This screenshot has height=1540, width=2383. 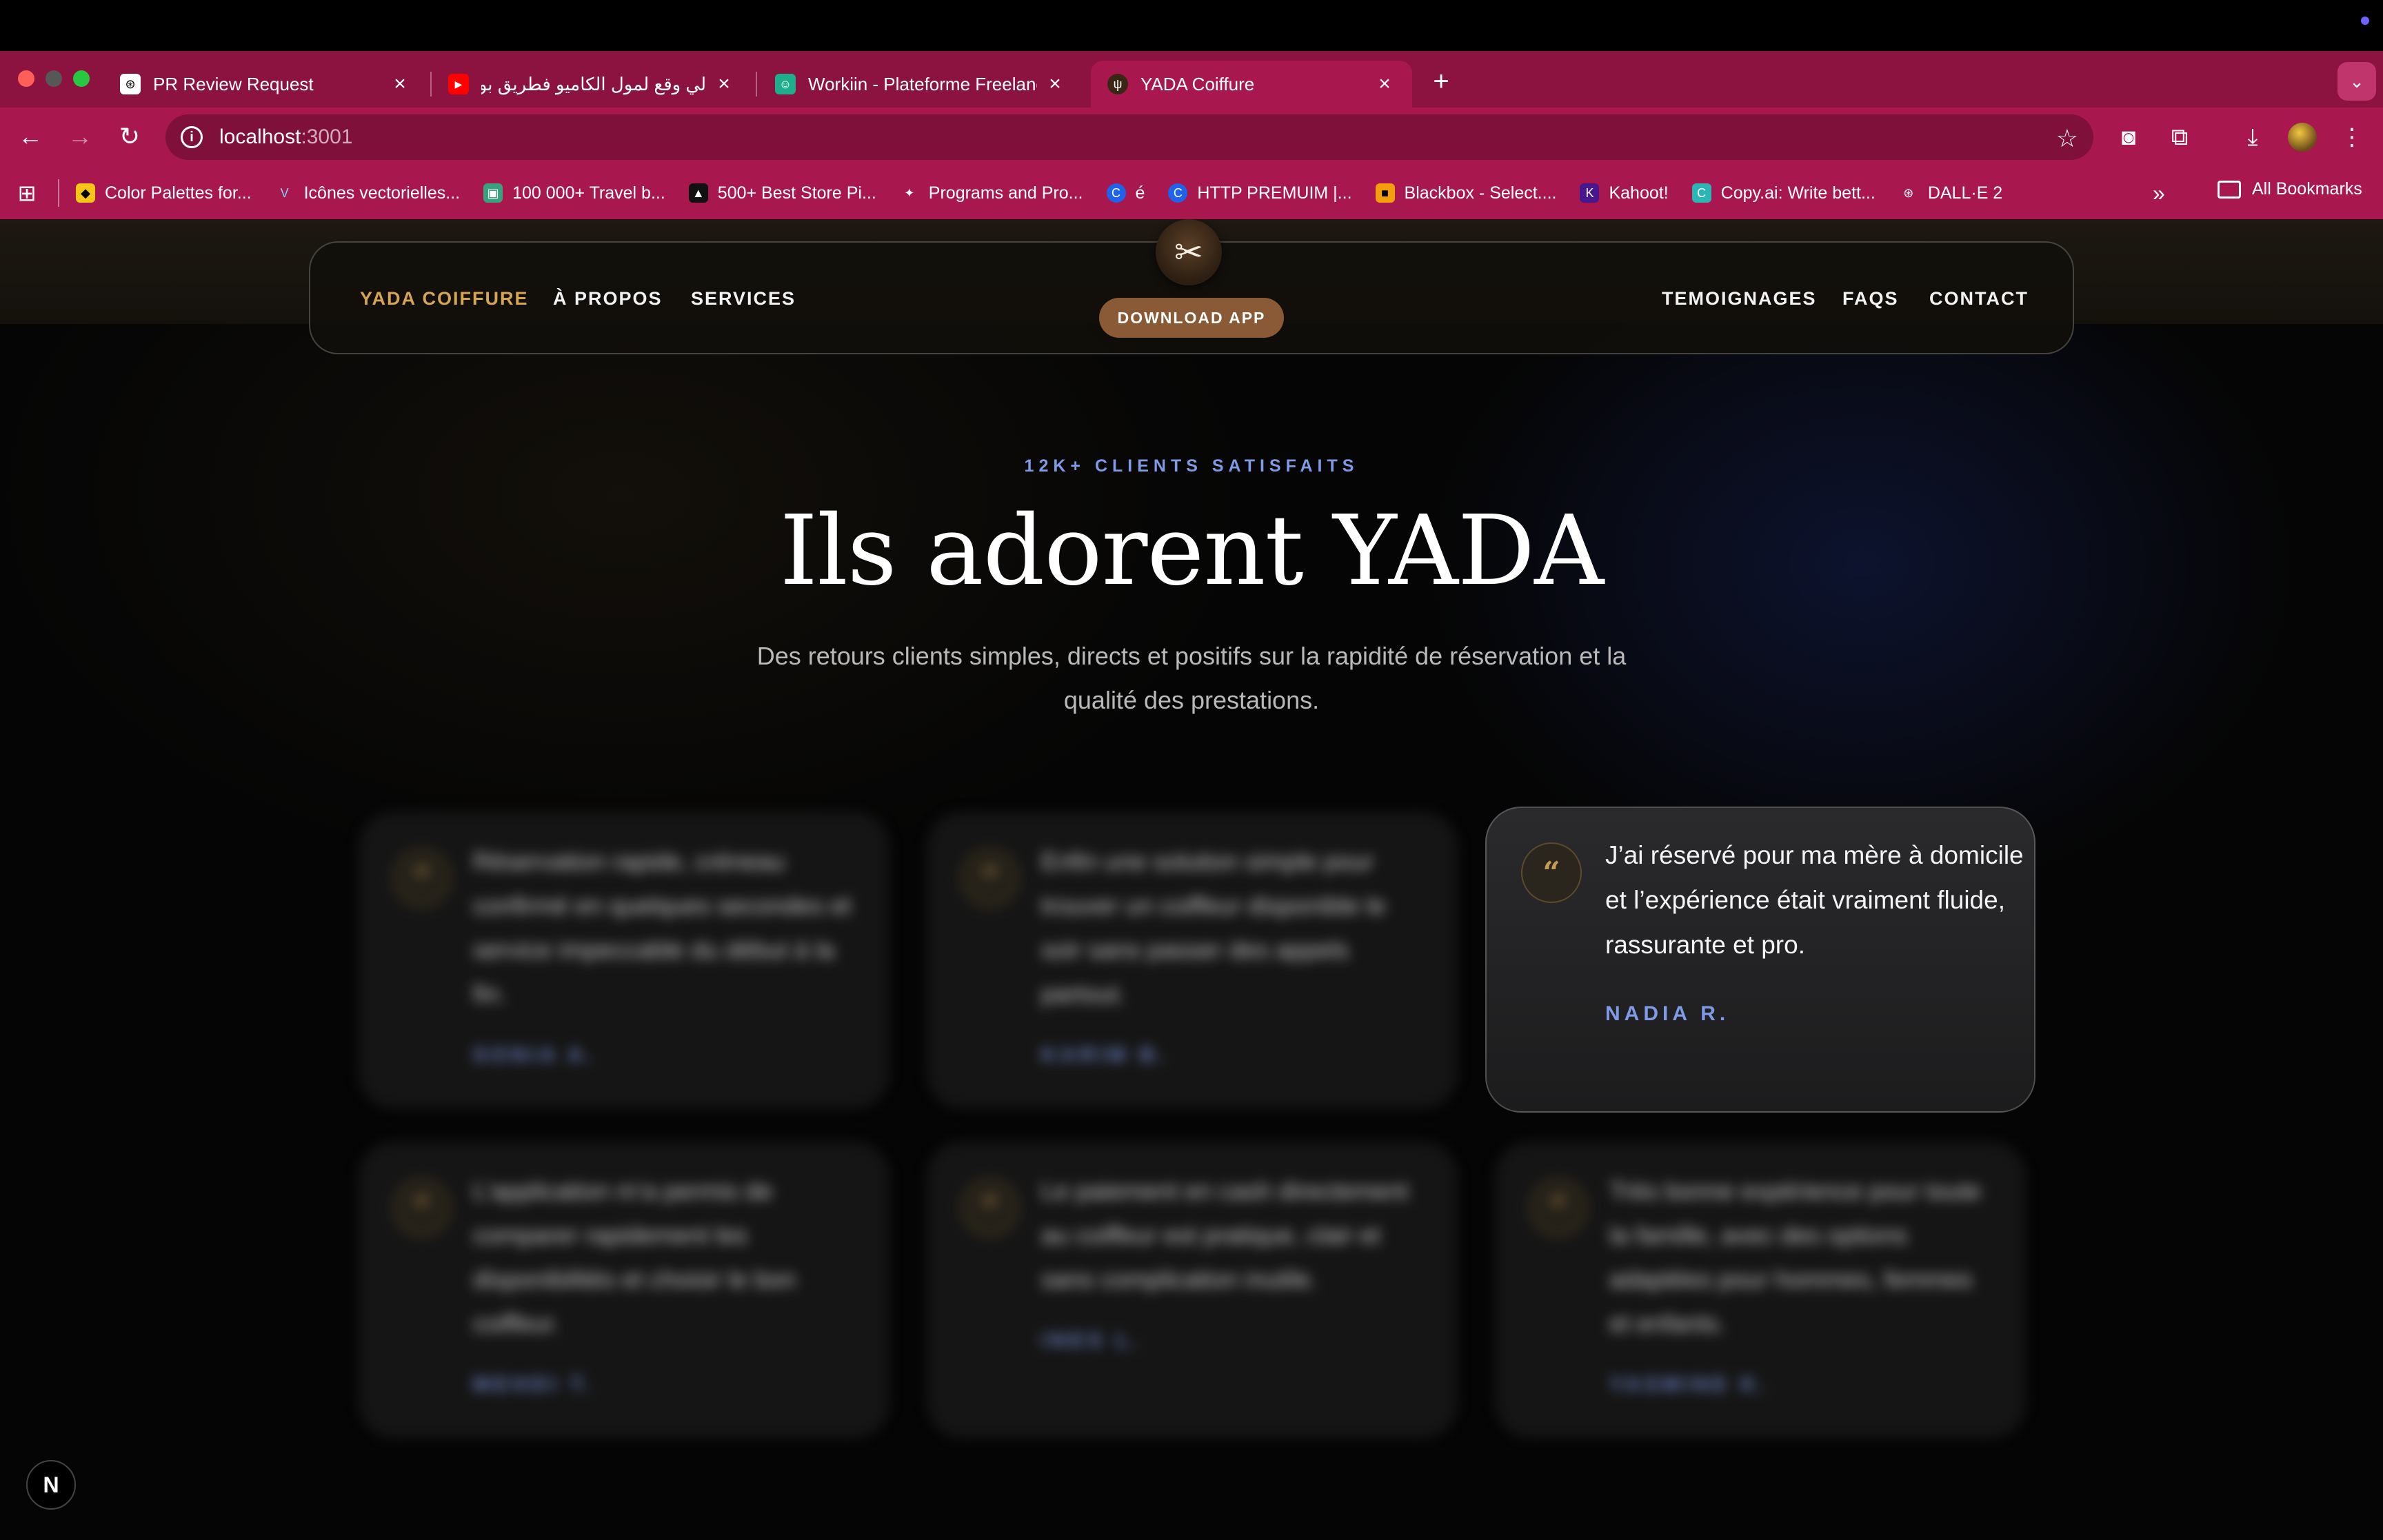 I want to click on browser-toolbar: ← → ↻ i localhost:3001 ☆ ◙ ⧉ ⤓ ⋮, so click(x=1191, y=138).